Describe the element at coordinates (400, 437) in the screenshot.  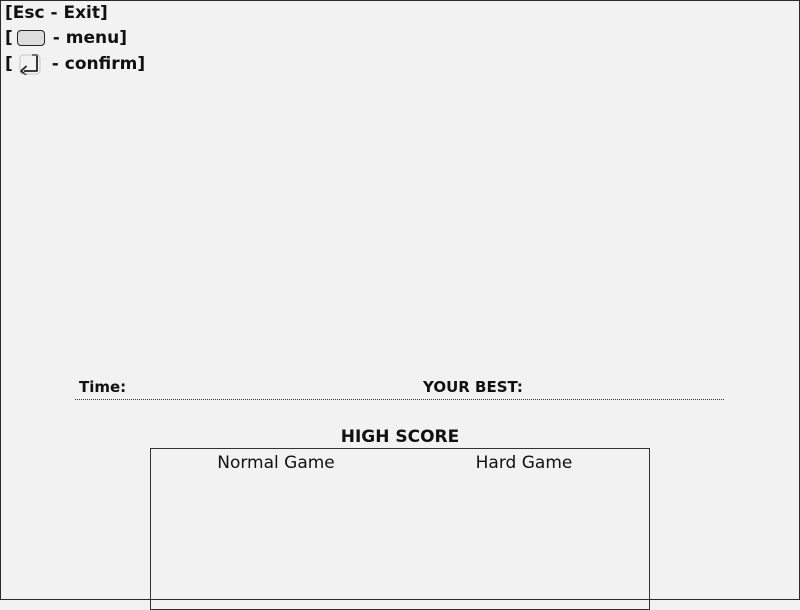
I see `high-score-title: HIGH SCORE` at that location.